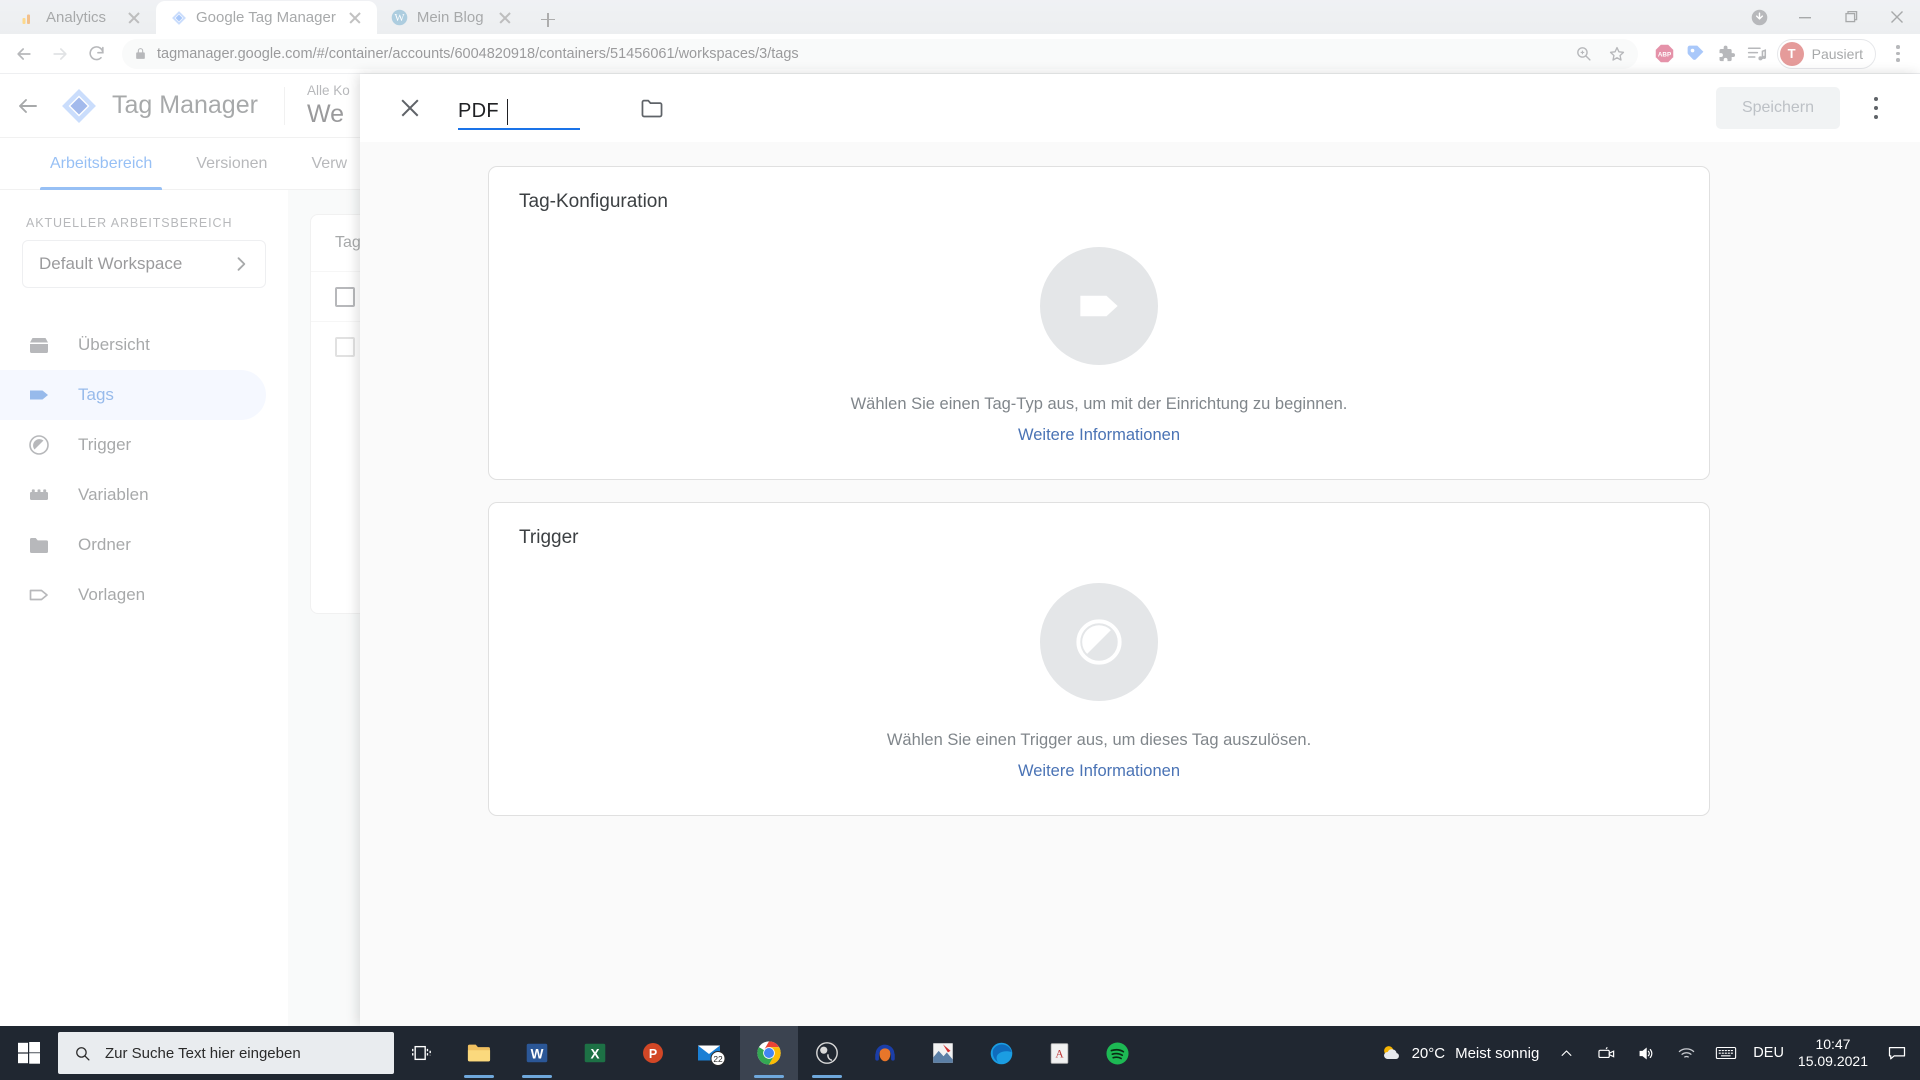 This screenshot has width=1920, height=1080. What do you see at coordinates (1566, 1053) in the screenshot?
I see `show-hidden-icons-chevron` at bounding box center [1566, 1053].